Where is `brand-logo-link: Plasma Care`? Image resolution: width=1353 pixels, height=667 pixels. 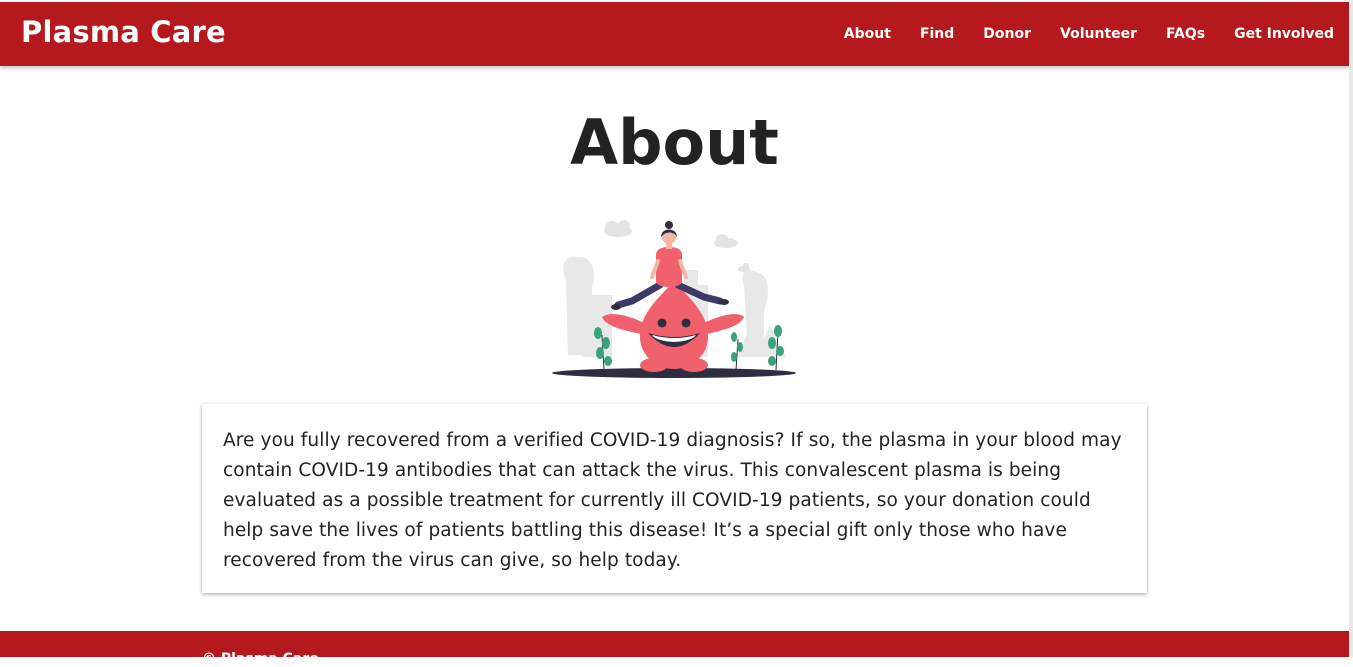
brand-logo-link: Plasma Care is located at coordinates (123, 32).